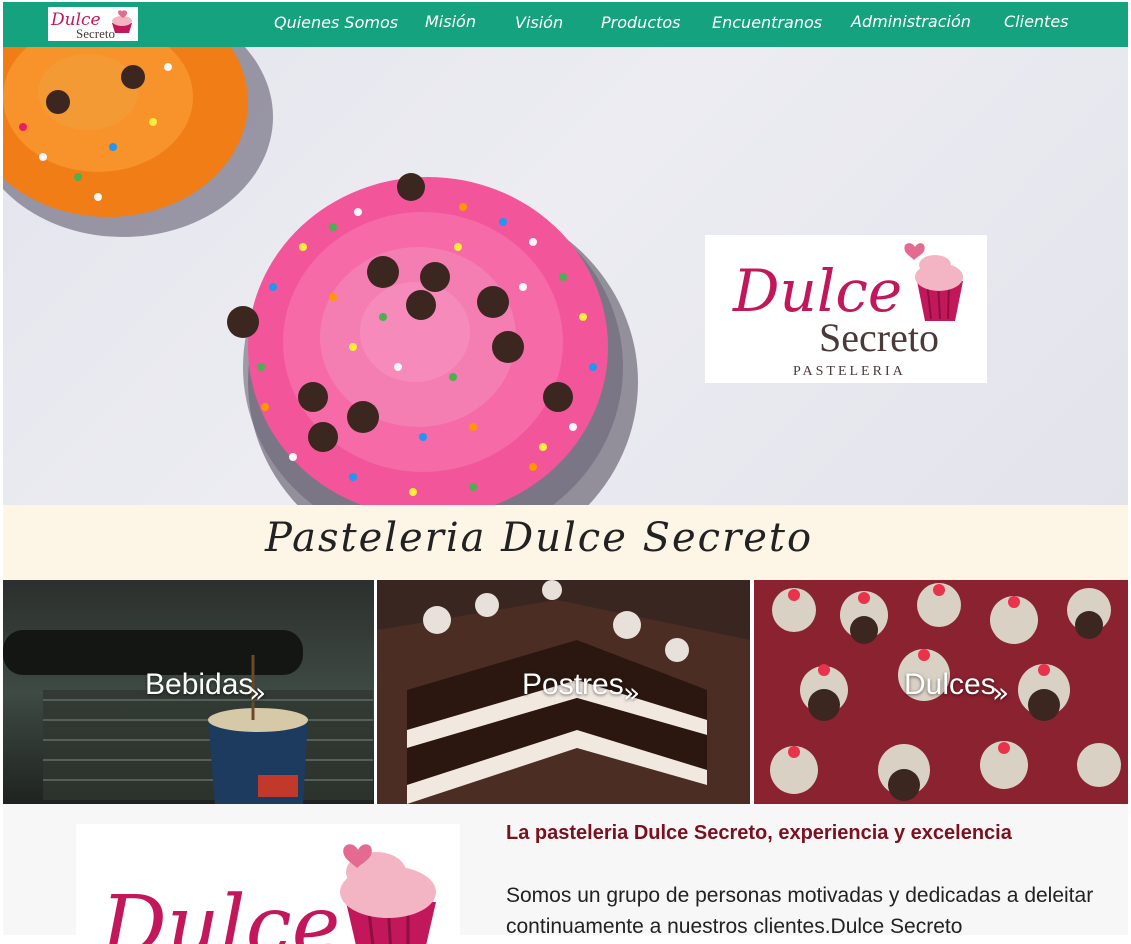  I want to click on hero-logo-tagline: PASTELERIA, so click(849, 371).